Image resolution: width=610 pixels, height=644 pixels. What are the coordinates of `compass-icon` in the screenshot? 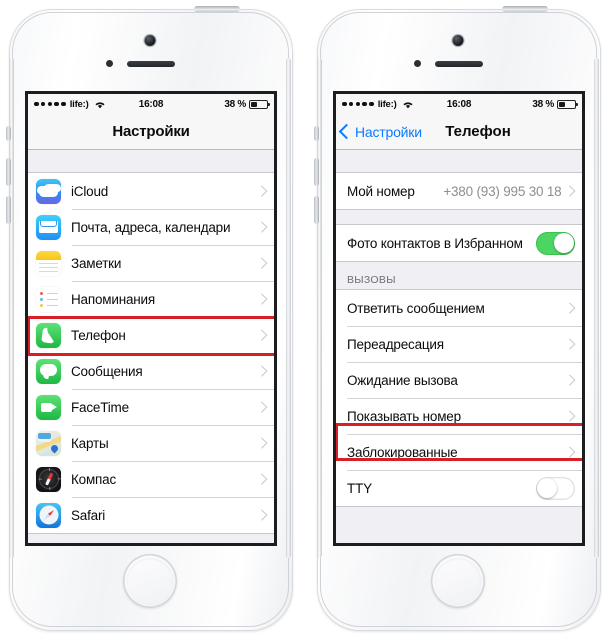 It's located at (48, 479).